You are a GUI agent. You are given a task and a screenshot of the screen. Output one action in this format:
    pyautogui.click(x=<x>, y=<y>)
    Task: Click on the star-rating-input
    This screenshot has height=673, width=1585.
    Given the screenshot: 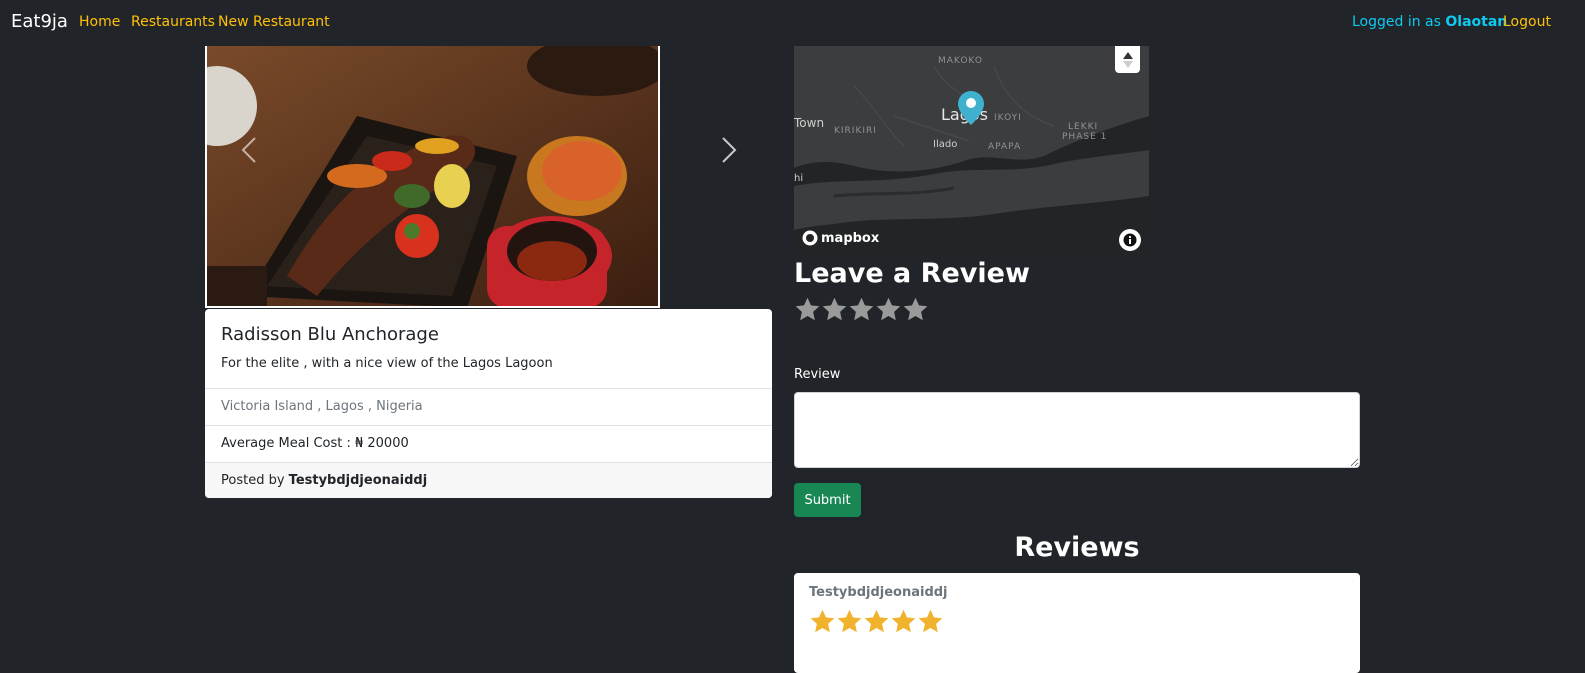 What is the action you would take?
    pyautogui.click(x=861, y=309)
    